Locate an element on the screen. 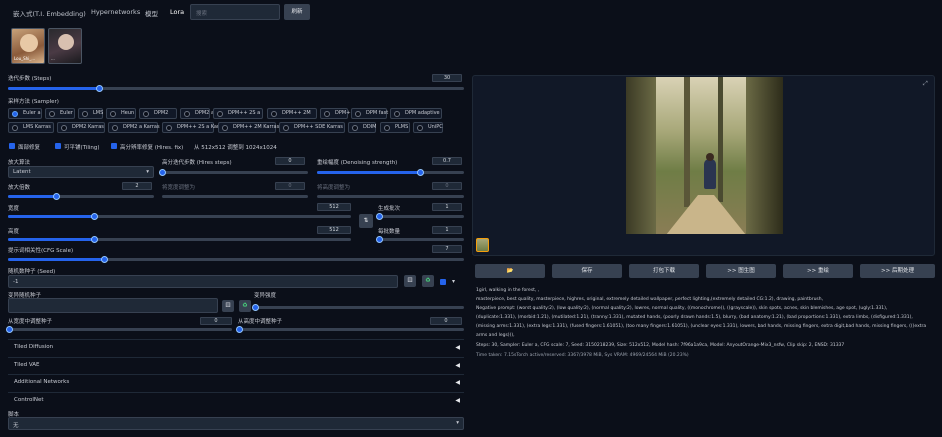 The width and height of the screenshot is (942, 437). tab-checkpoints: 模型 is located at coordinates (151, 13).